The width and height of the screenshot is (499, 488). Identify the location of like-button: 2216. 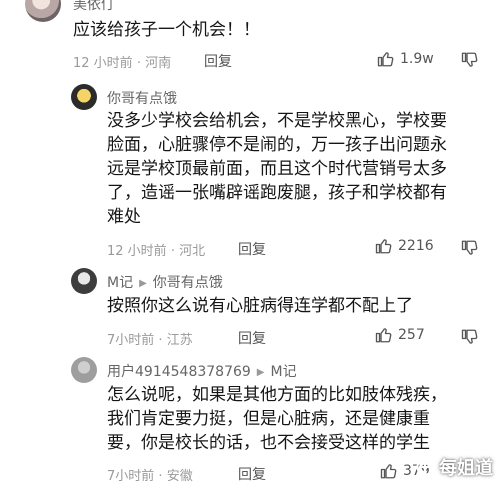
(404, 246).